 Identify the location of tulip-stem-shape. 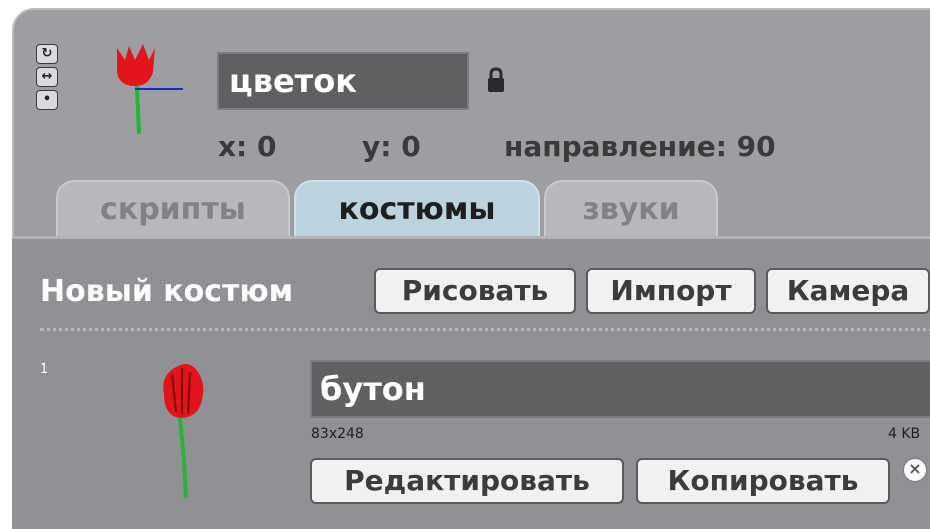
(138, 110).